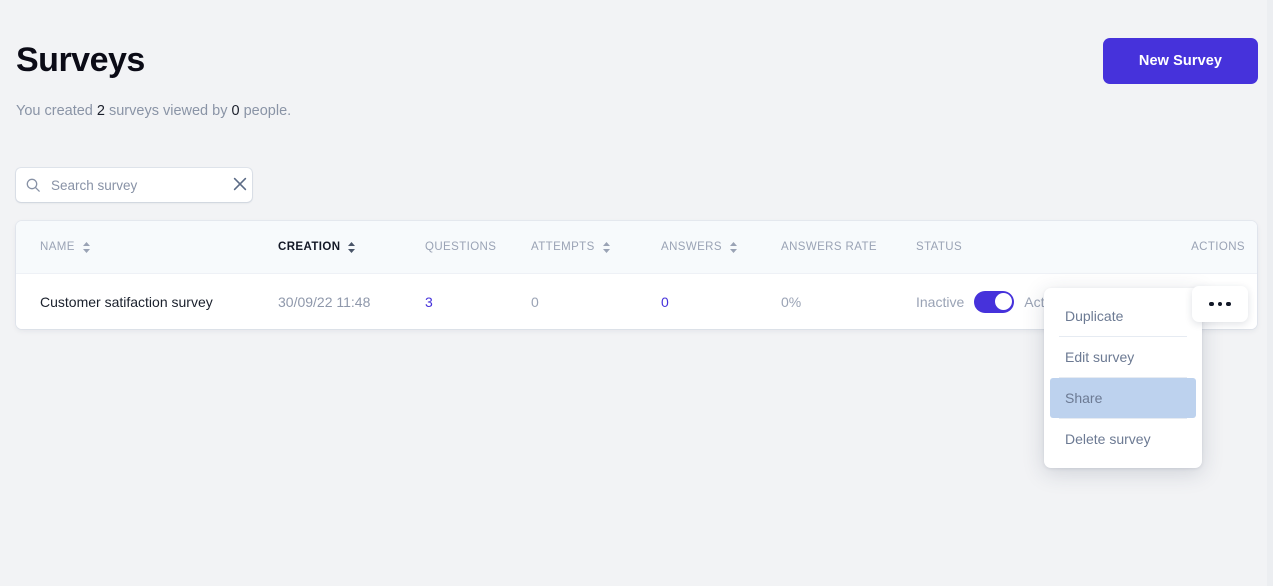  Describe the element at coordinates (1270, 293) in the screenshot. I see `page-scrollbar` at that location.